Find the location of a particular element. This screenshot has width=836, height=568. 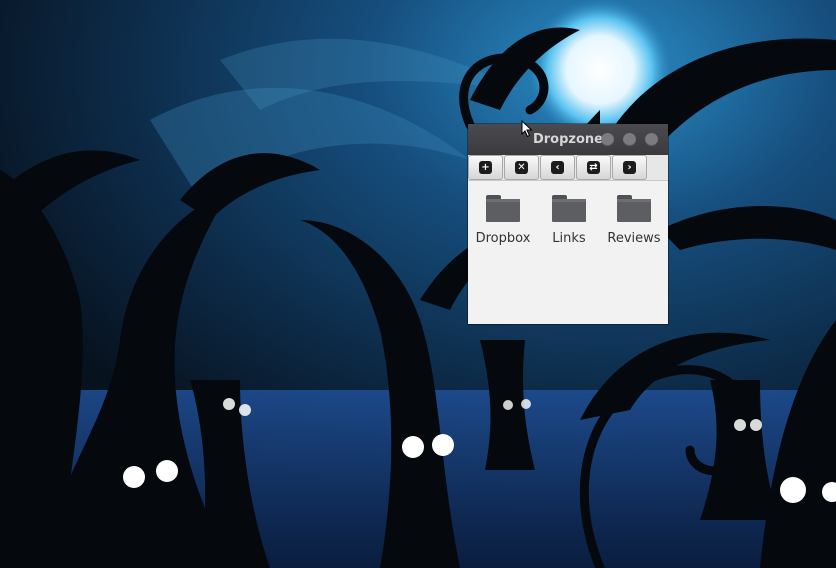

swap-icon: ⇄ is located at coordinates (593, 167).